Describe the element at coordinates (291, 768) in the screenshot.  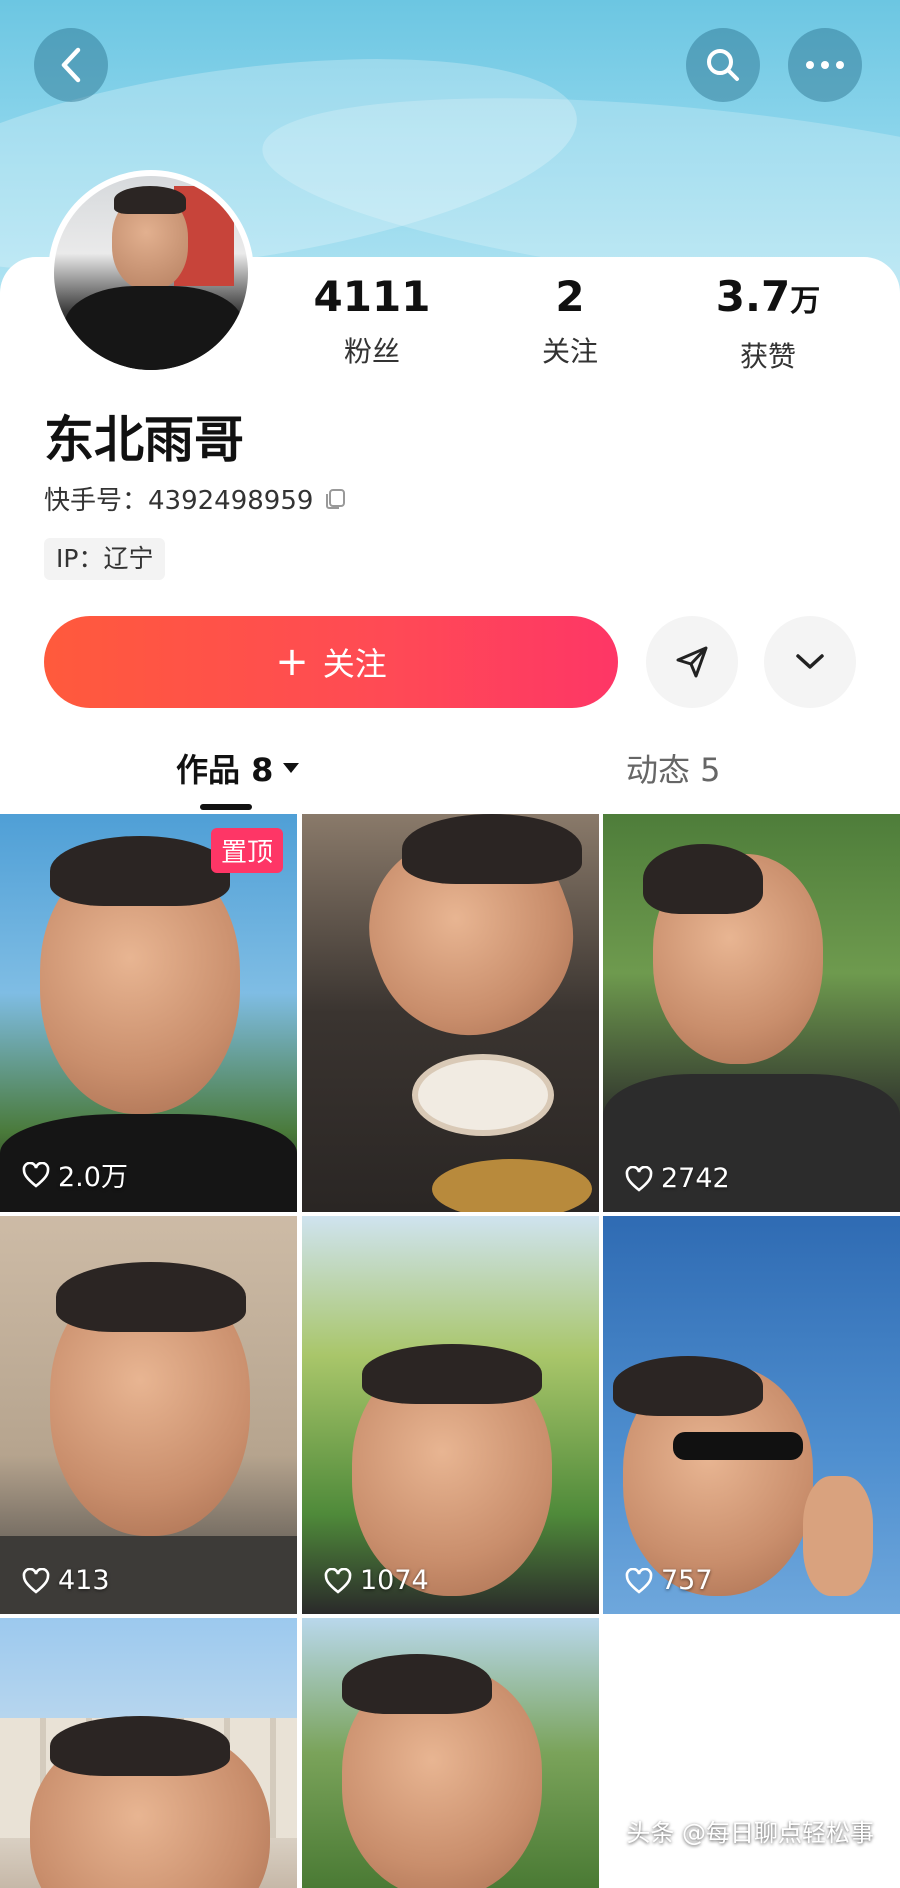
I see `caret-down-icon` at that location.